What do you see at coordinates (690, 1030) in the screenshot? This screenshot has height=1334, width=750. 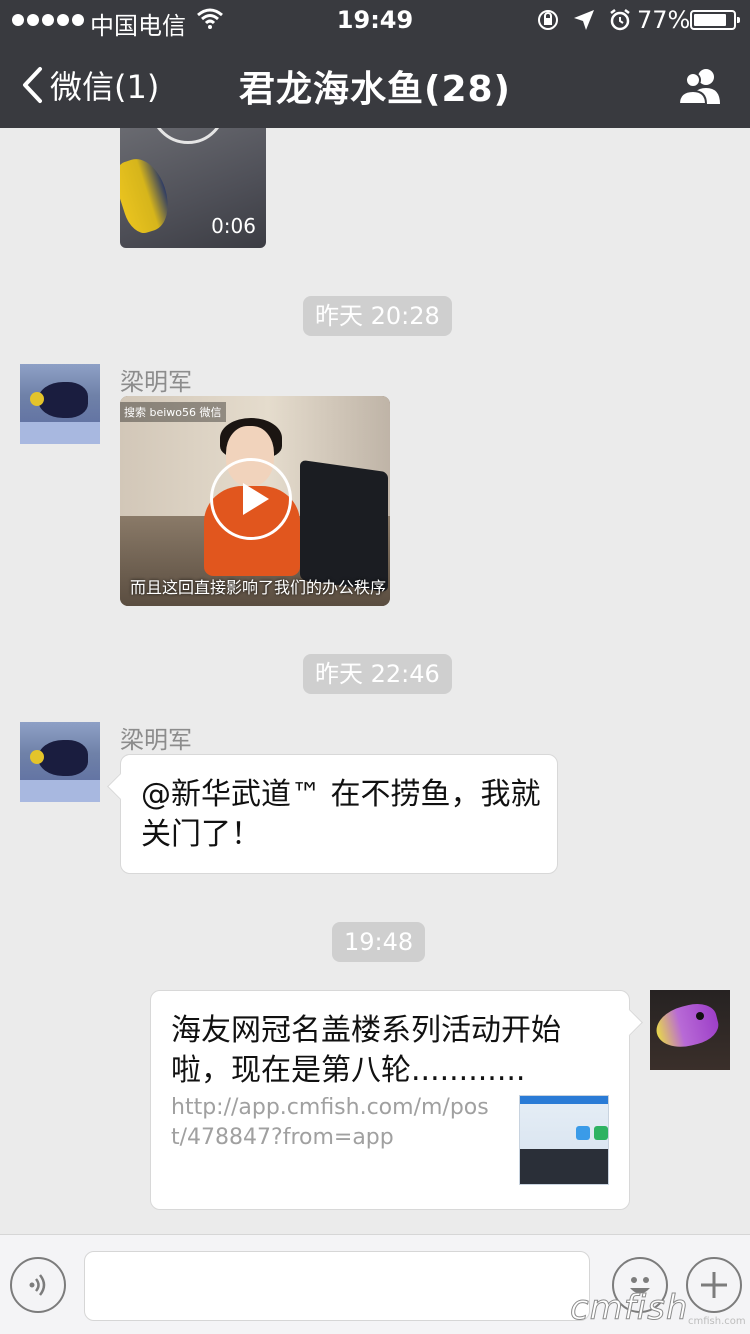 I see `my-avatar` at bounding box center [690, 1030].